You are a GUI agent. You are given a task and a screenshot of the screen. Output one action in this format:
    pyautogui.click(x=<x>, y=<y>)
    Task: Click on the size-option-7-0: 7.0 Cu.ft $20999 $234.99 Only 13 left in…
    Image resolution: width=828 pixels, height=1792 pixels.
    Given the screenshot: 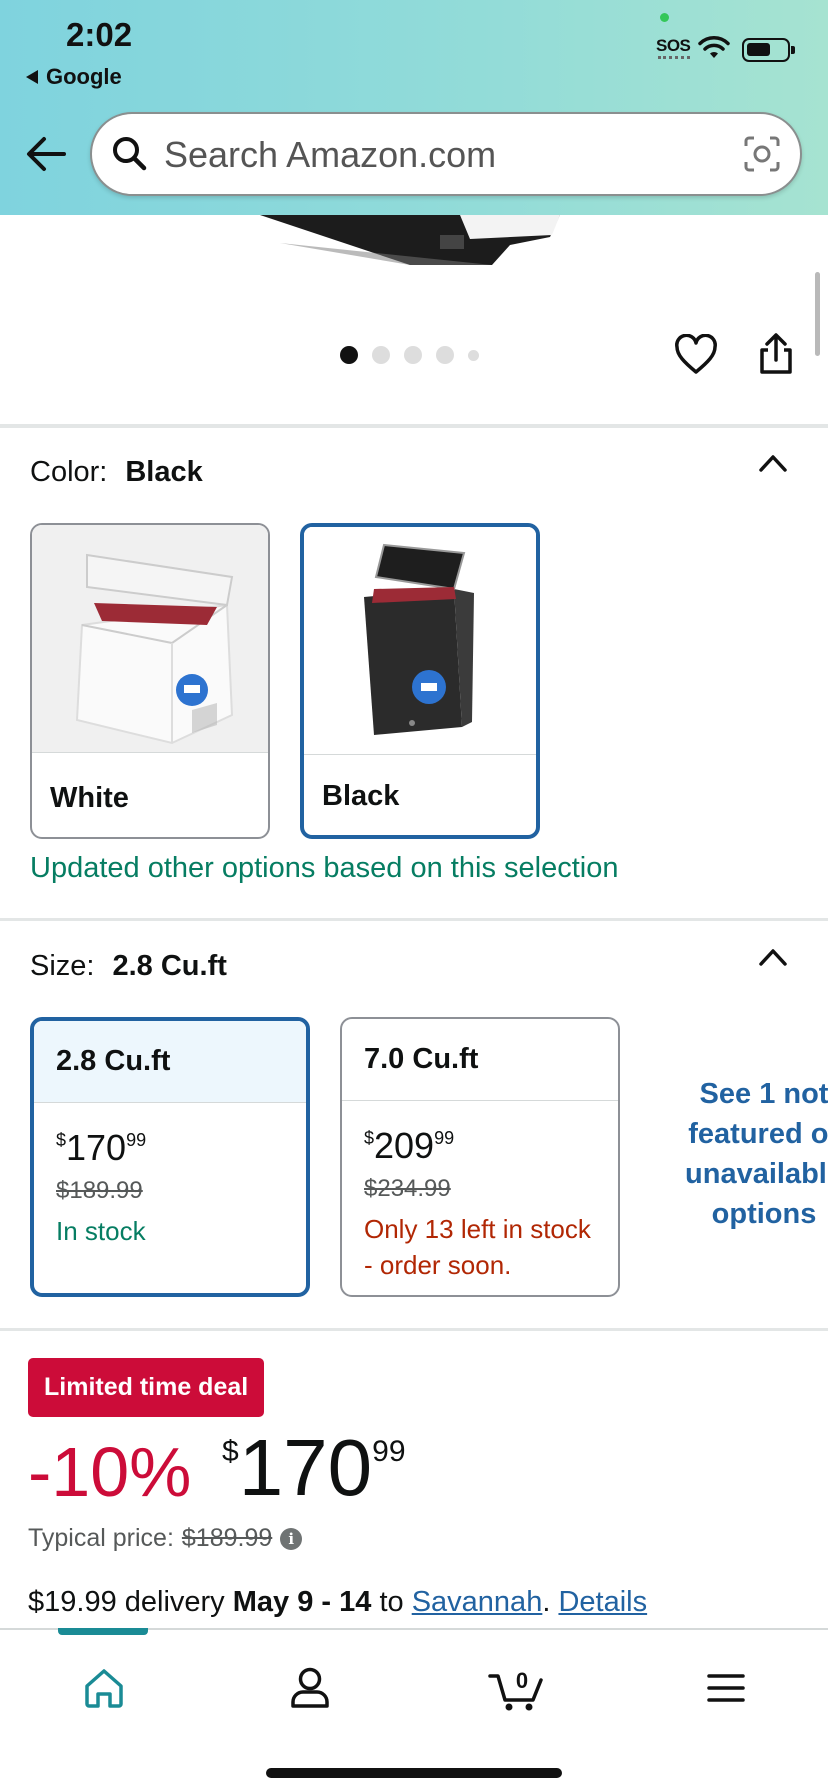 What is the action you would take?
    pyautogui.click(x=480, y=1157)
    